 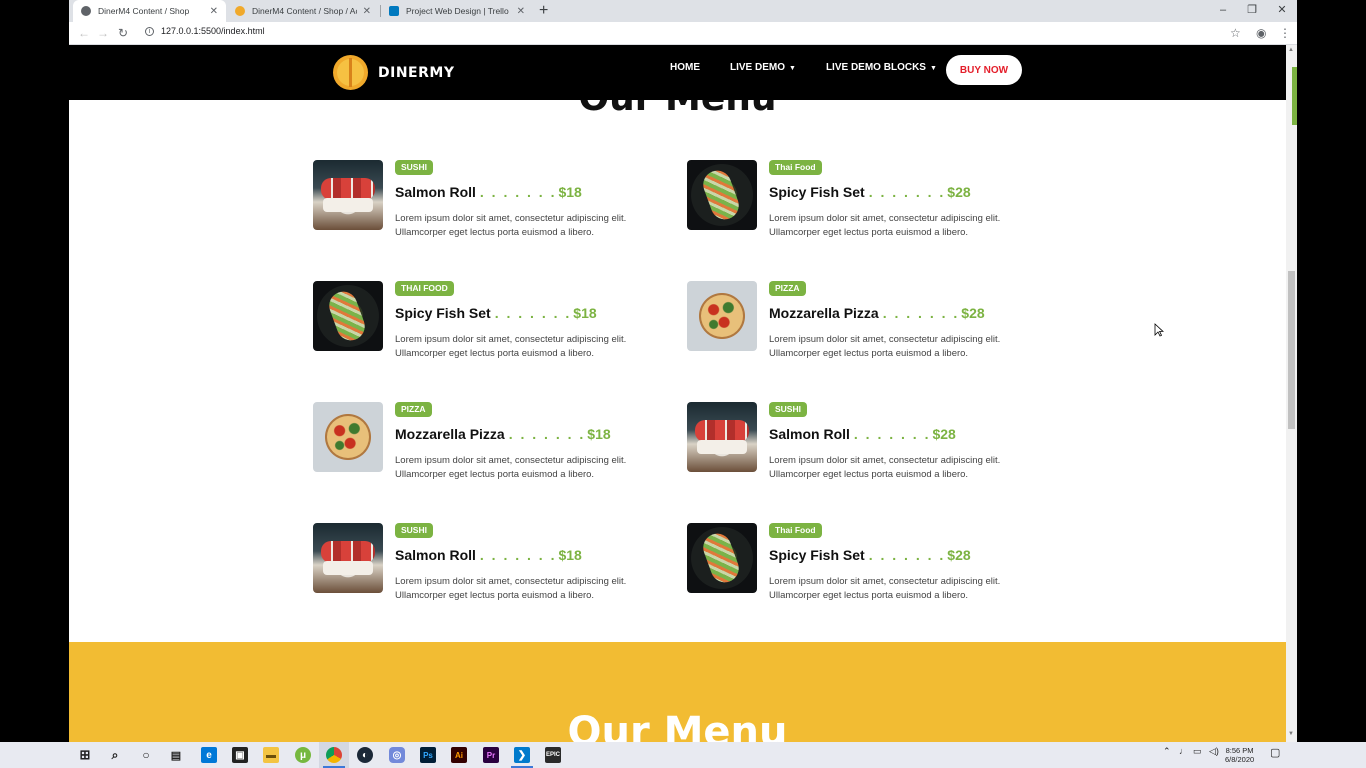 I want to click on network-icon: ▭, so click(x=1197, y=751).